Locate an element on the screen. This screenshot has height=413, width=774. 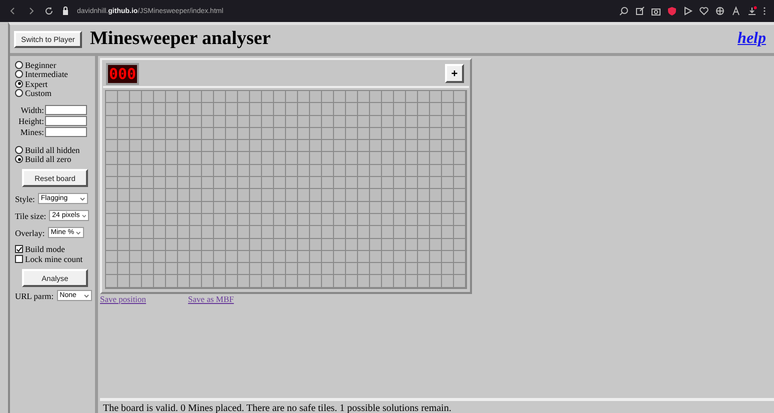
checkbox-label: Lock mine count is located at coordinates (54, 259).